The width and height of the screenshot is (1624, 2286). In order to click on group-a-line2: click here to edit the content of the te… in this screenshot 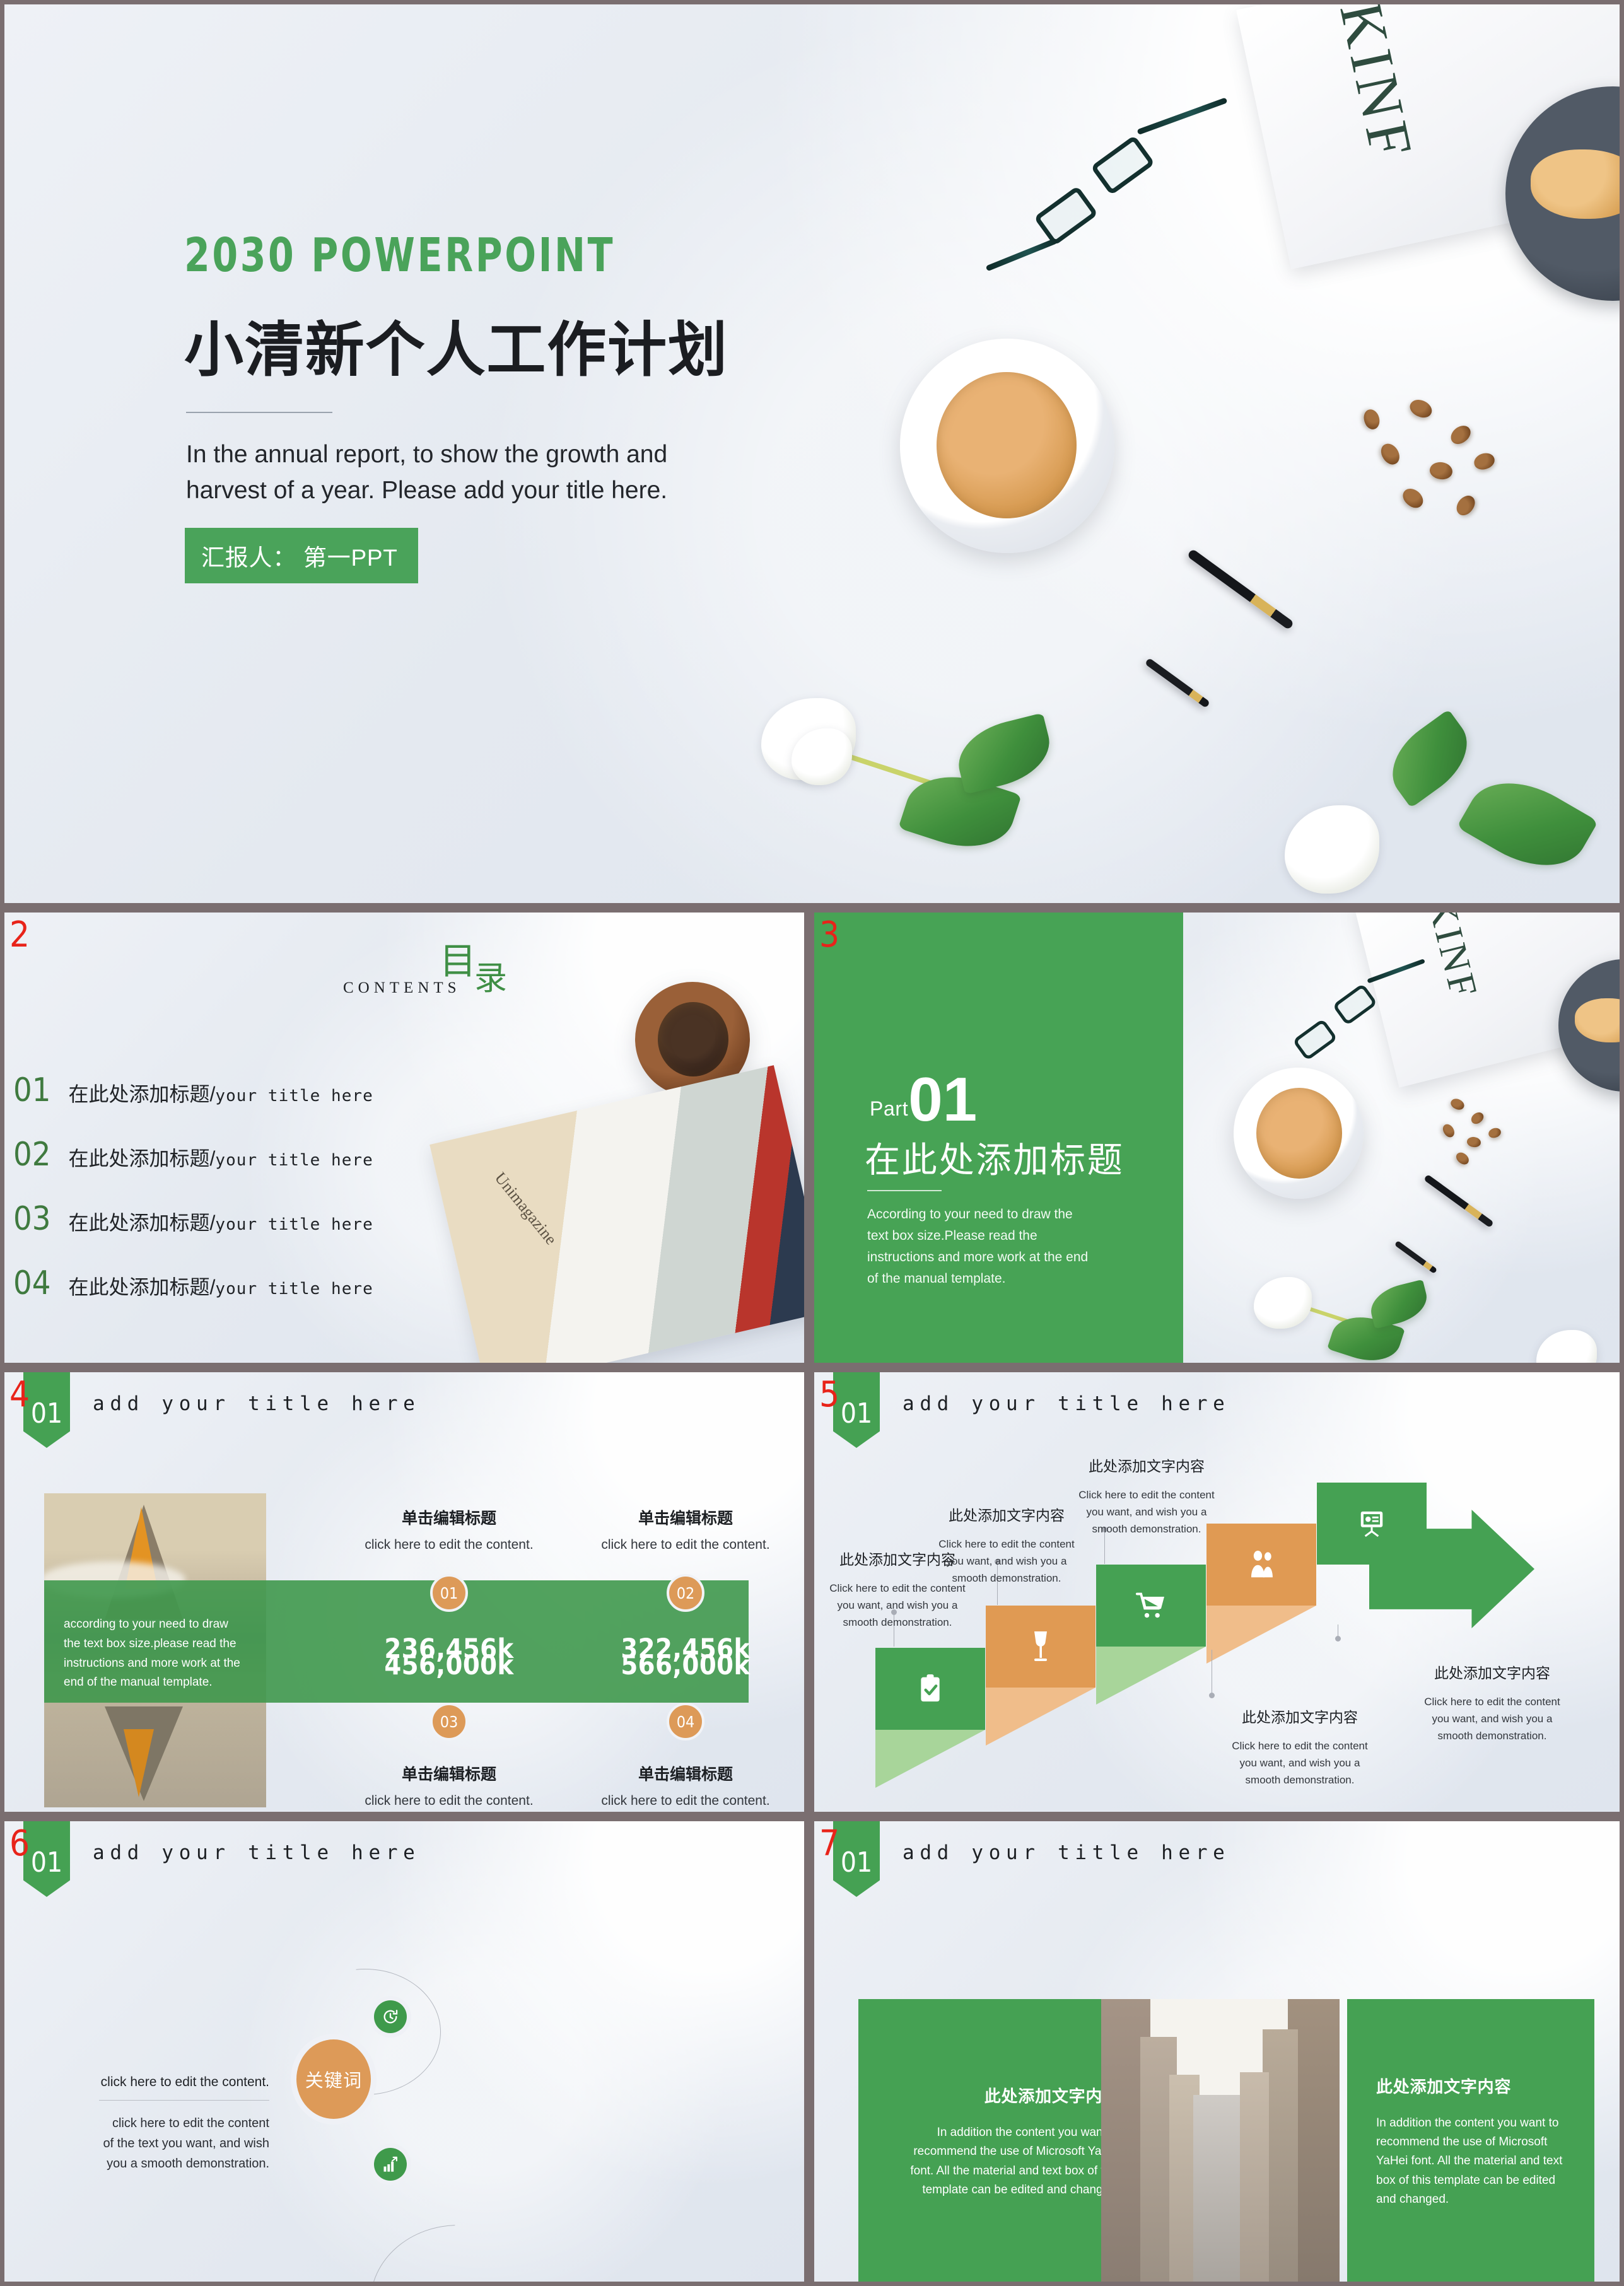, I will do `click(186, 2143)`.